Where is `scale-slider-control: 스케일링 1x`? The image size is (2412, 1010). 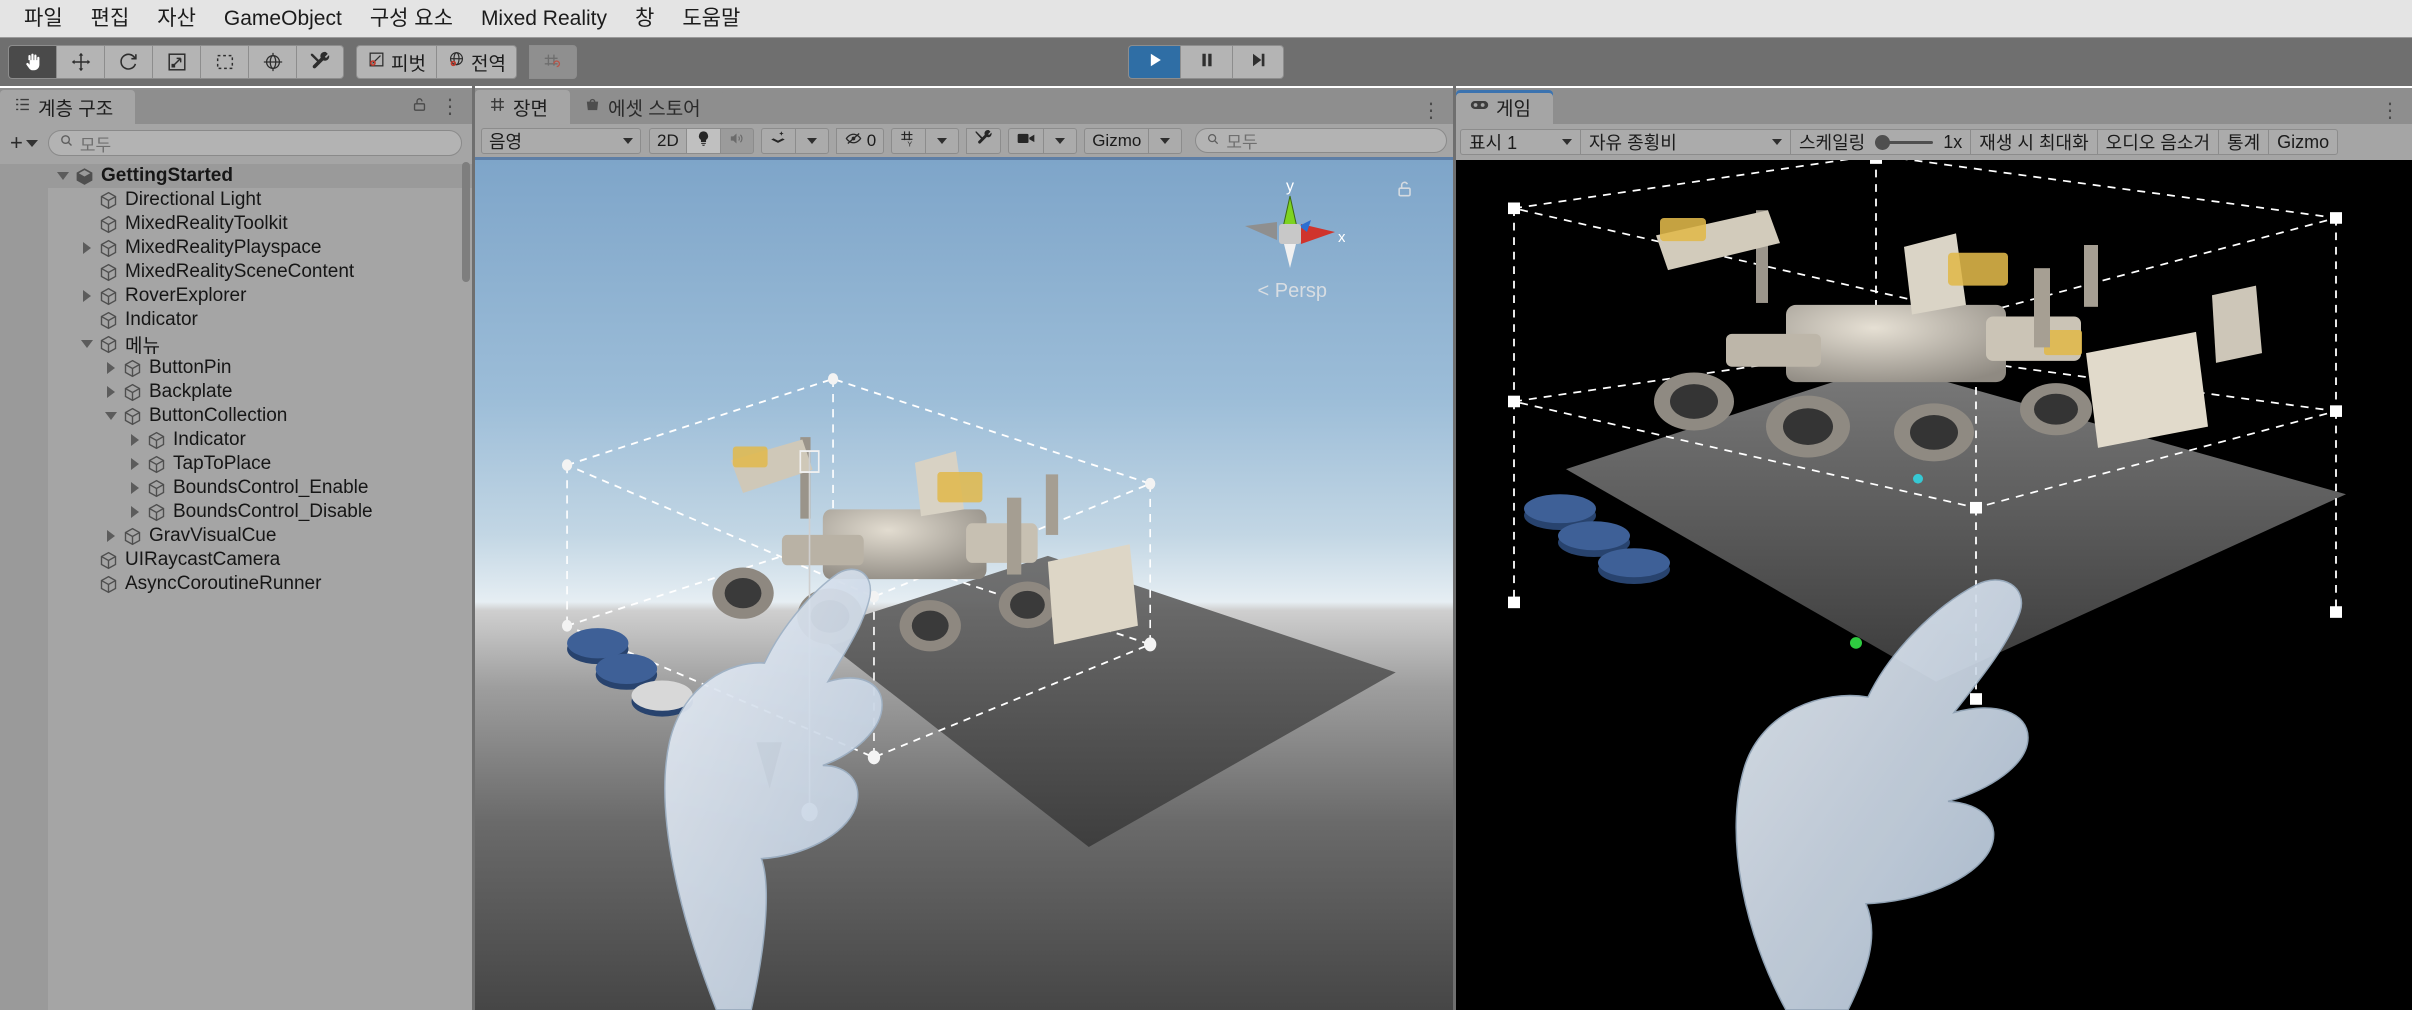
scale-slider-control: 스케일링 1x is located at coordinates (1880, 142).